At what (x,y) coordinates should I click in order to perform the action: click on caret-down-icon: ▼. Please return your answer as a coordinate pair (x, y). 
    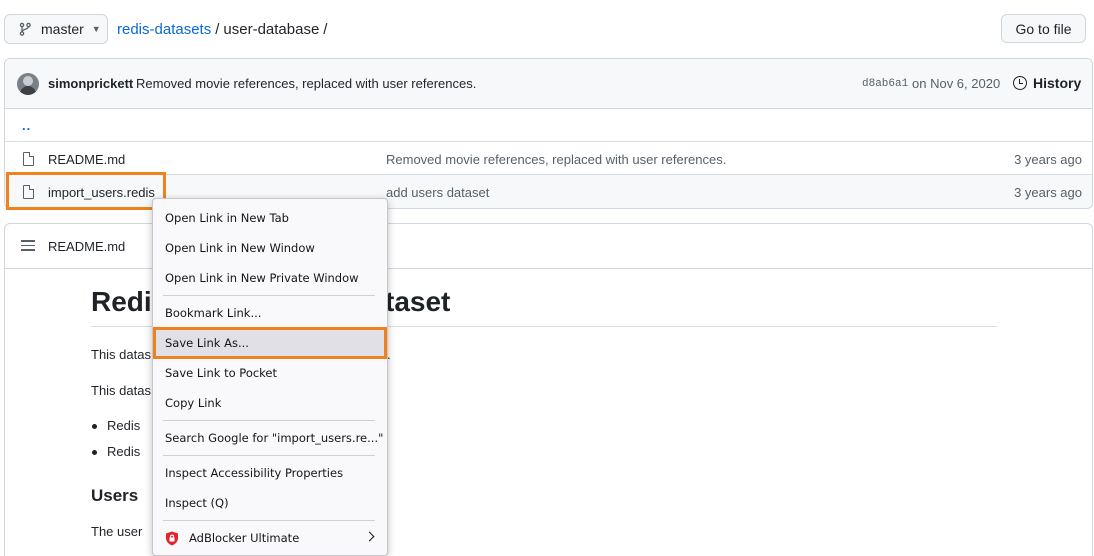
    Looking at the image, I should click on (96, 29).